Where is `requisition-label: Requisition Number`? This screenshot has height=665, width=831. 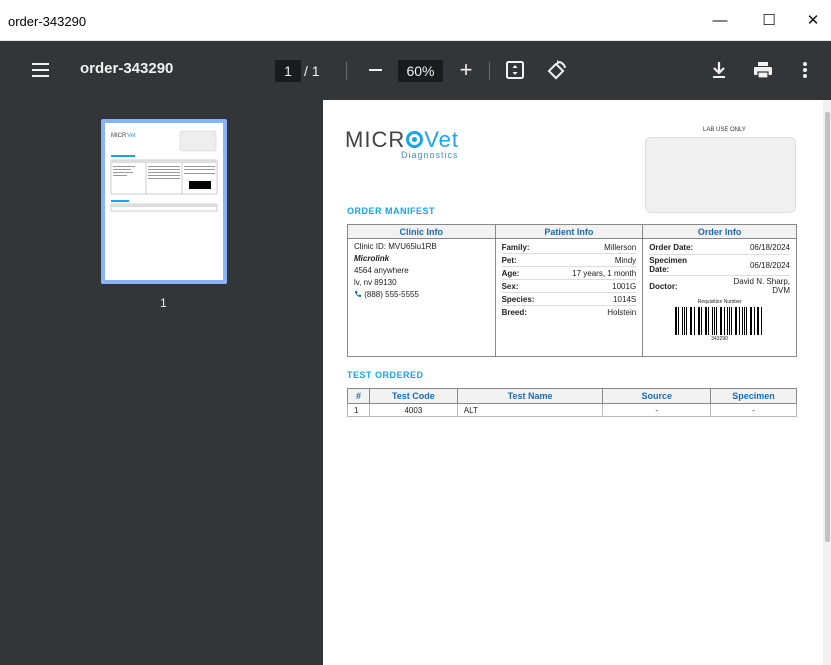
requisition-label: Requisition Number is located at coordinates (719, 302).